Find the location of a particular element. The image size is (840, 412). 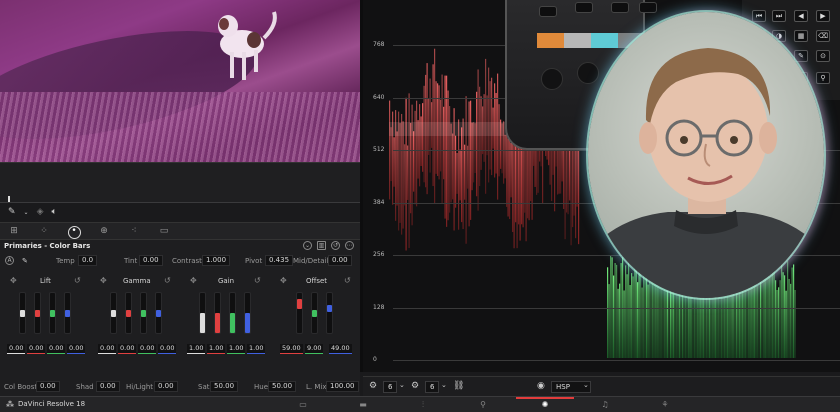

temp-field: 0.0 is located at coordinates (88, 260).